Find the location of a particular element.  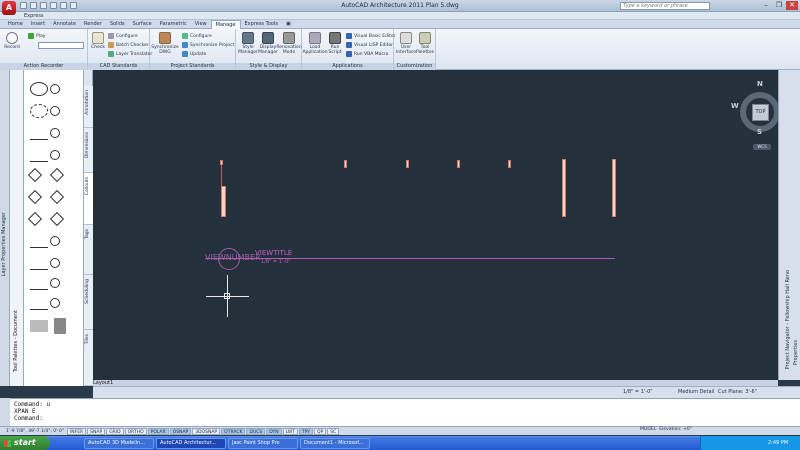

tool-palettes-button: Tool Palettes is located at coordinates (425, 43).